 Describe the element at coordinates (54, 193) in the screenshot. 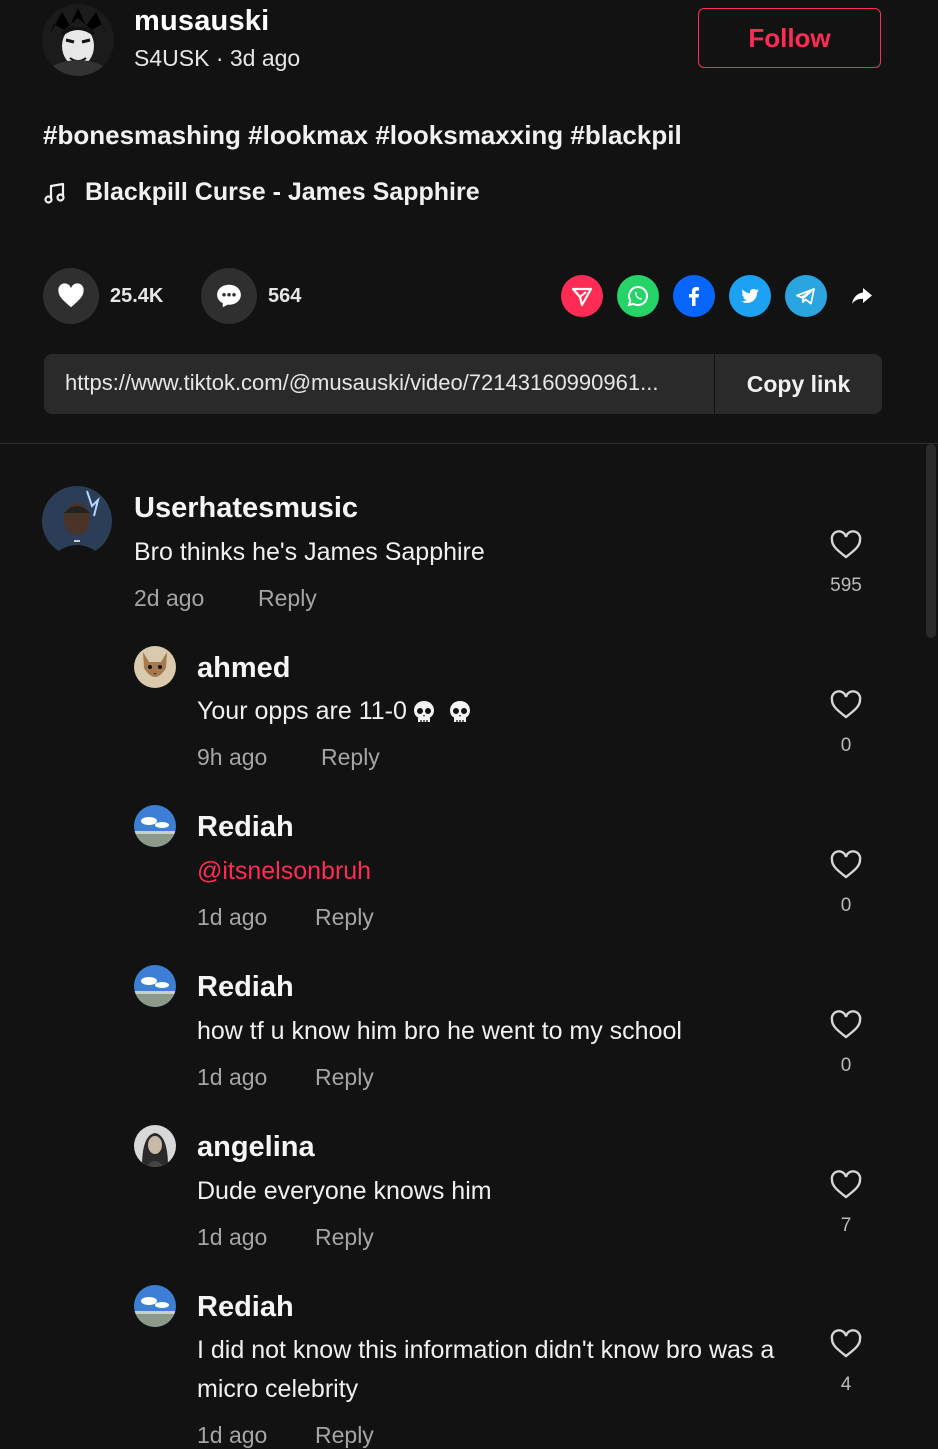

I see `music-note-icon` at that location.